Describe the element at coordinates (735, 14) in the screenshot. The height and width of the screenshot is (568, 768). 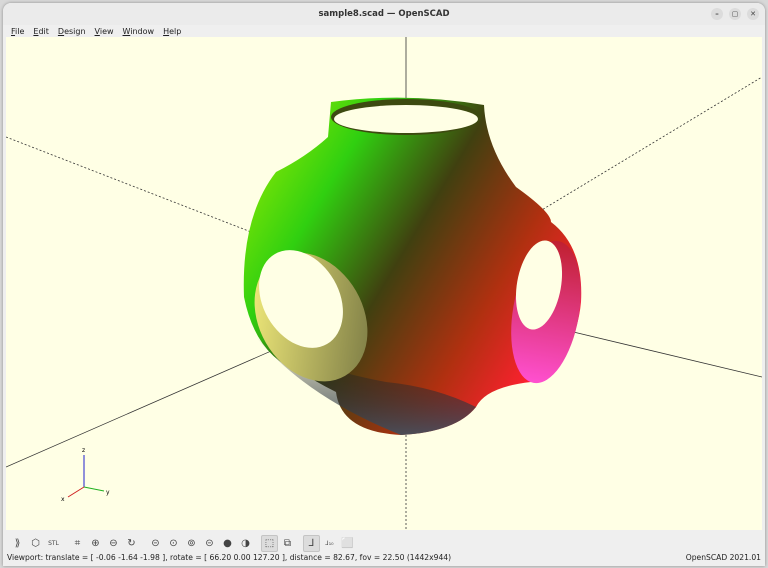
I see `maximize-button: ▢` at that location.